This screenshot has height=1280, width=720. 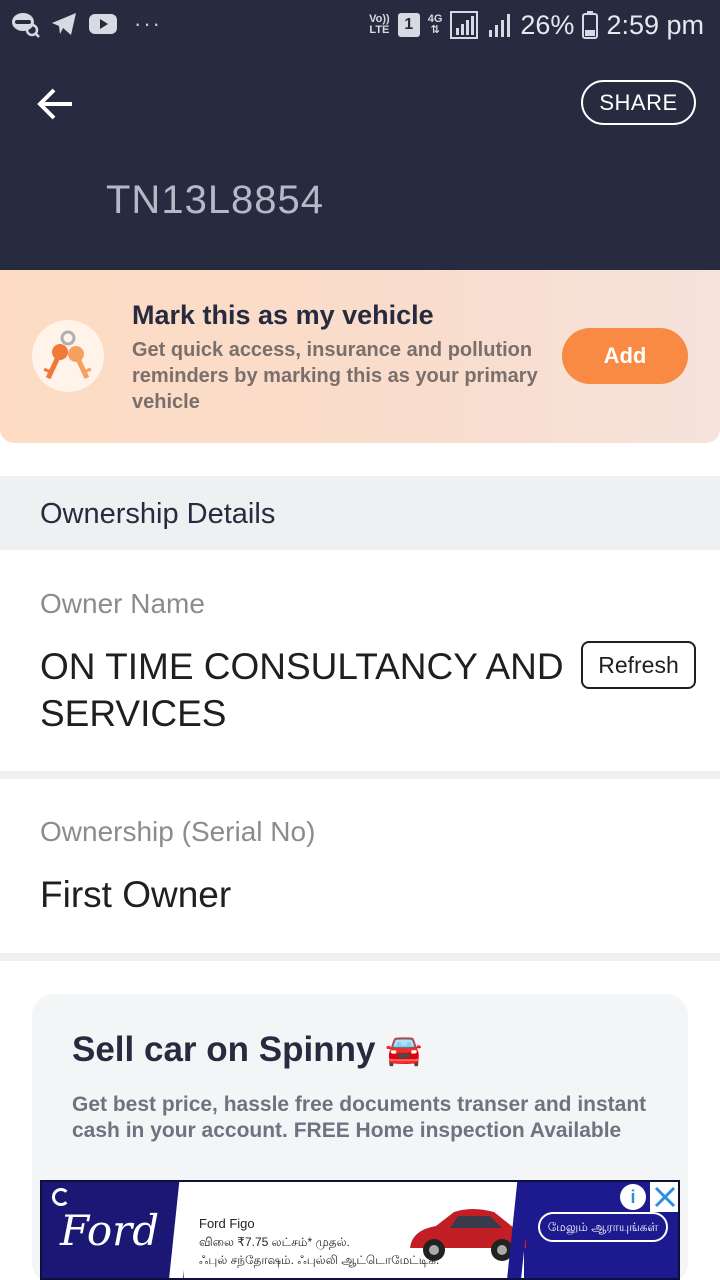 I want to click on chat-search-icon, so click(x=26, y=25).